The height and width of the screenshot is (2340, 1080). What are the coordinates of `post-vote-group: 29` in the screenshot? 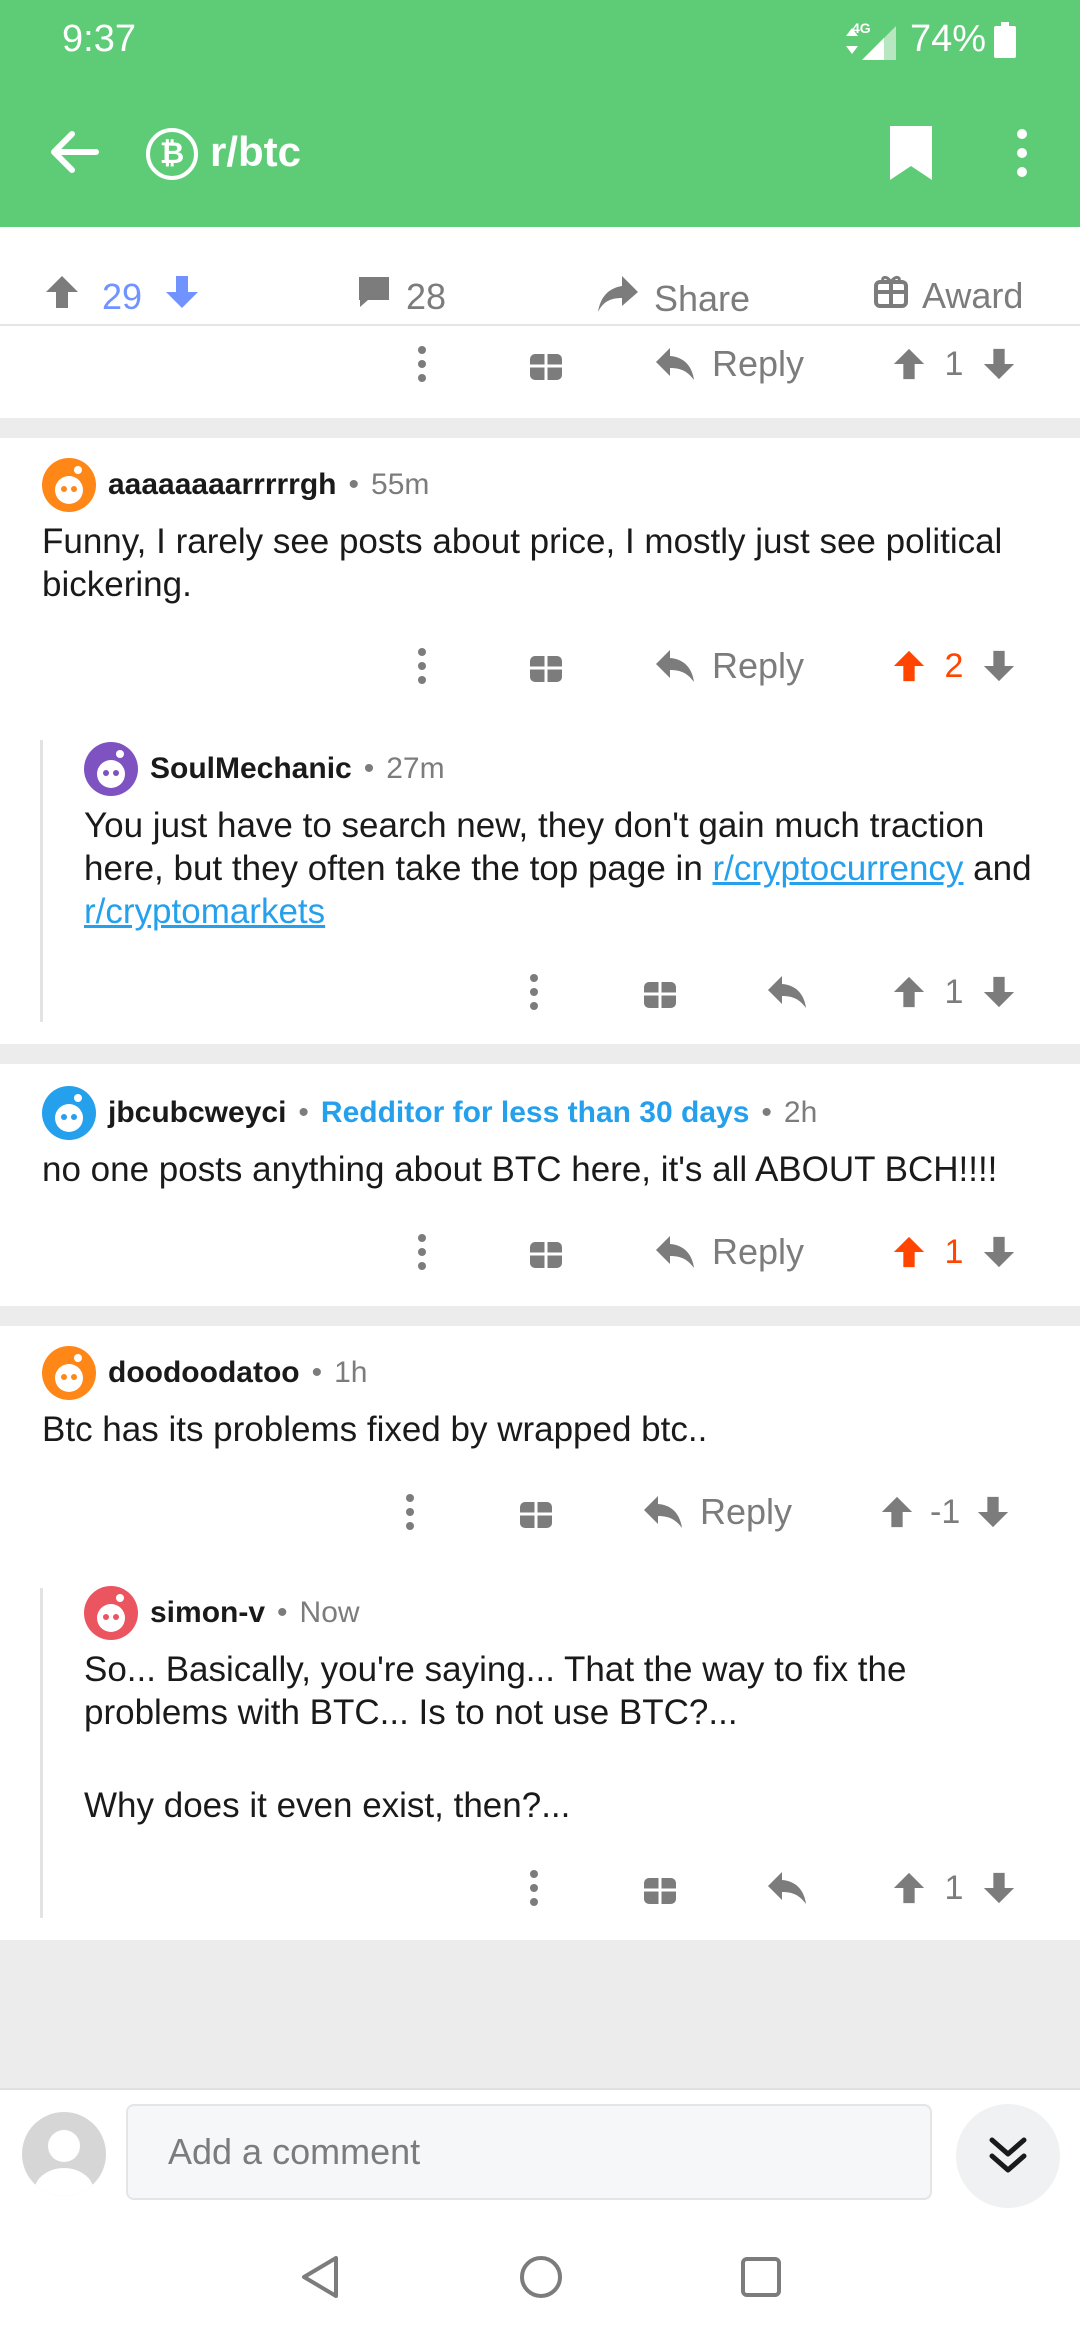 It's located at (122, 296).